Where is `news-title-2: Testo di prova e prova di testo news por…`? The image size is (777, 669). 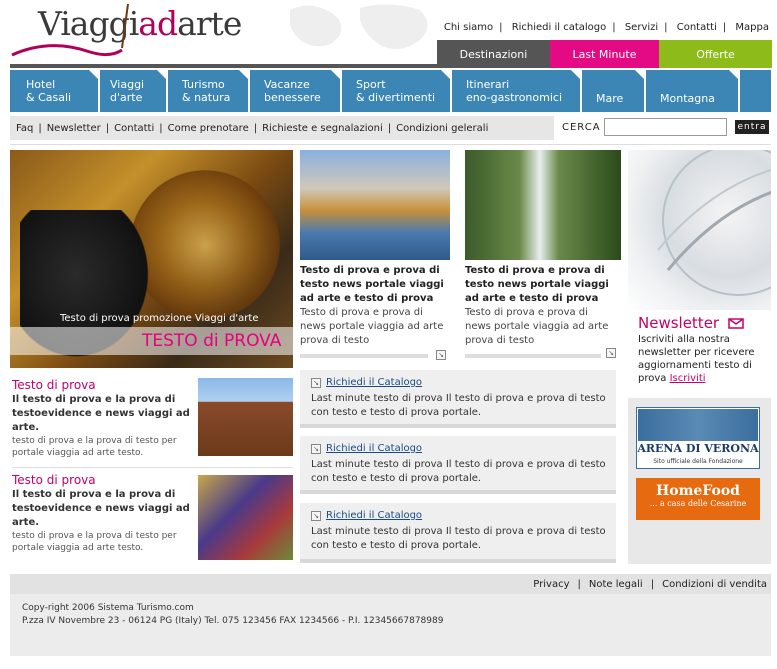 news-title-2: Testo di prova e prova di testo news por… is located at coordinates (540, 285).